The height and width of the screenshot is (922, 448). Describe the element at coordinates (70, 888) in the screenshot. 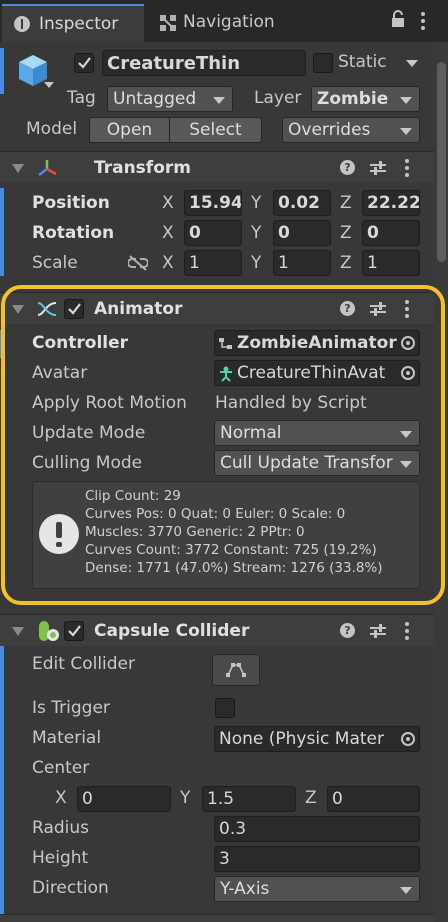

I see `direction-label: Direction` at that location.